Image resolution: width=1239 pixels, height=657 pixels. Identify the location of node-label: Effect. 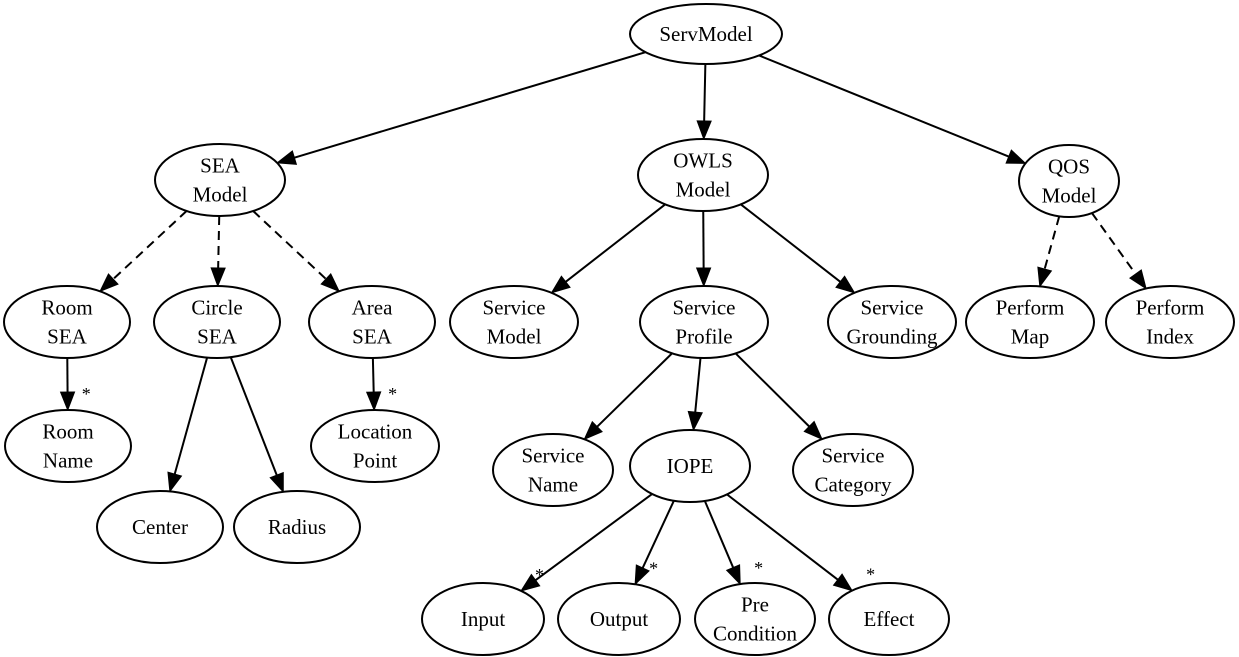
(889, 619).